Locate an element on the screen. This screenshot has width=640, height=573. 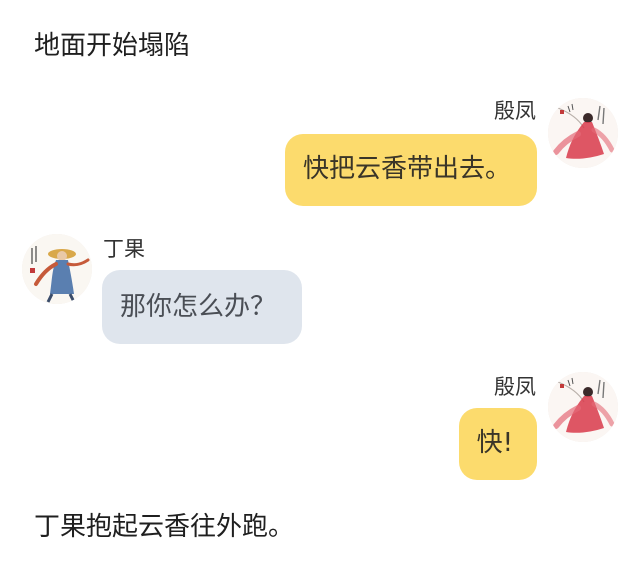
narration-top: 地面开始塌陷 is located at coordinates (112, 46).